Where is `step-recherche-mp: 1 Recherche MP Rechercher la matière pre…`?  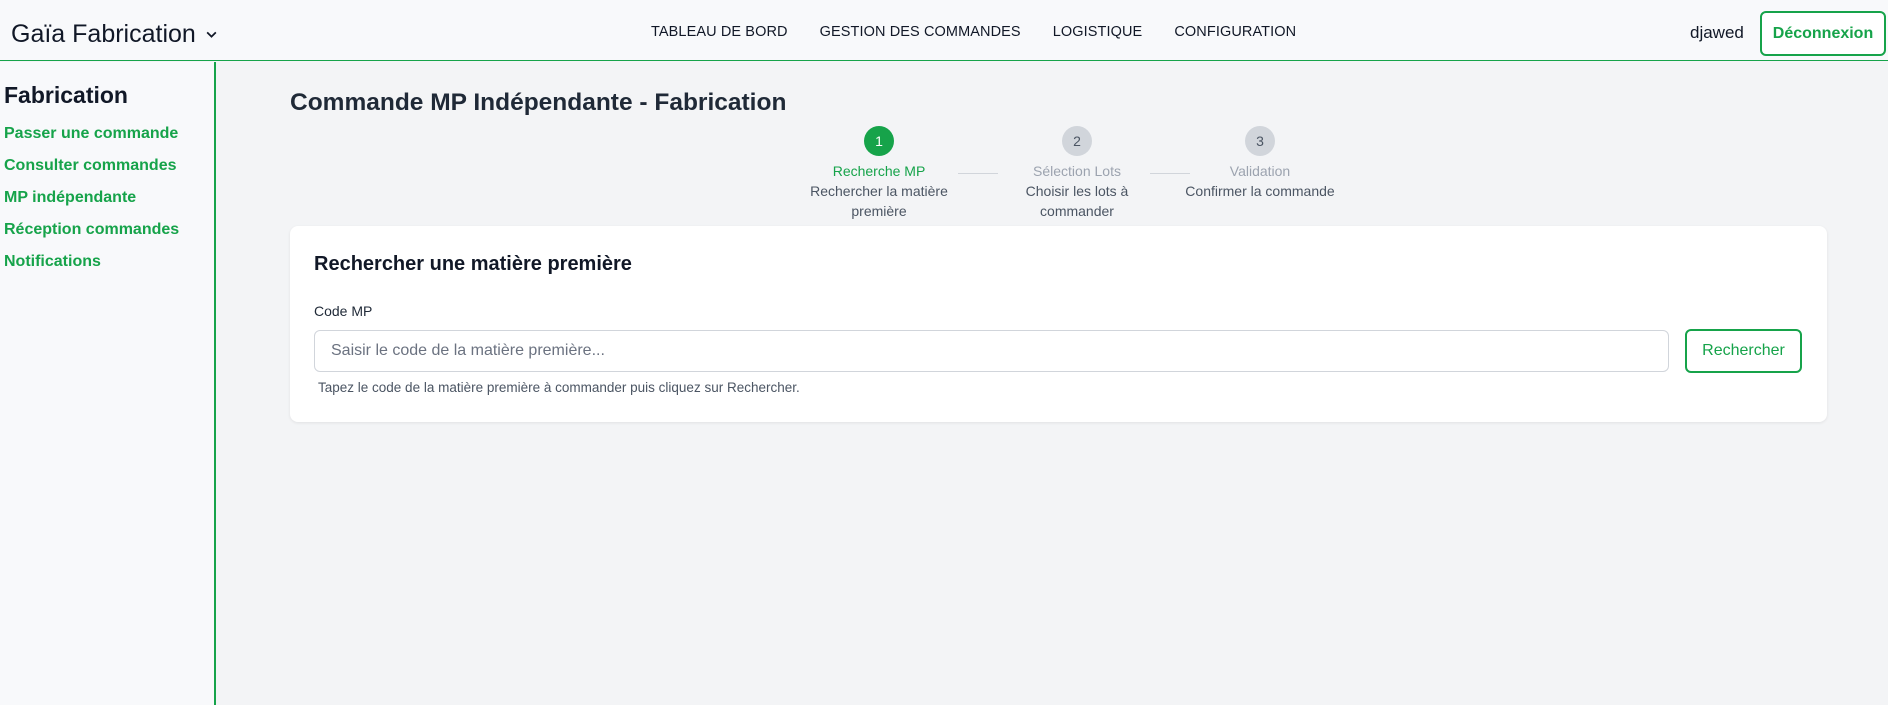
step-recherche-mp: 1 Recherche MP Rechercher la matière pre… is located at coordinates (879, 173).